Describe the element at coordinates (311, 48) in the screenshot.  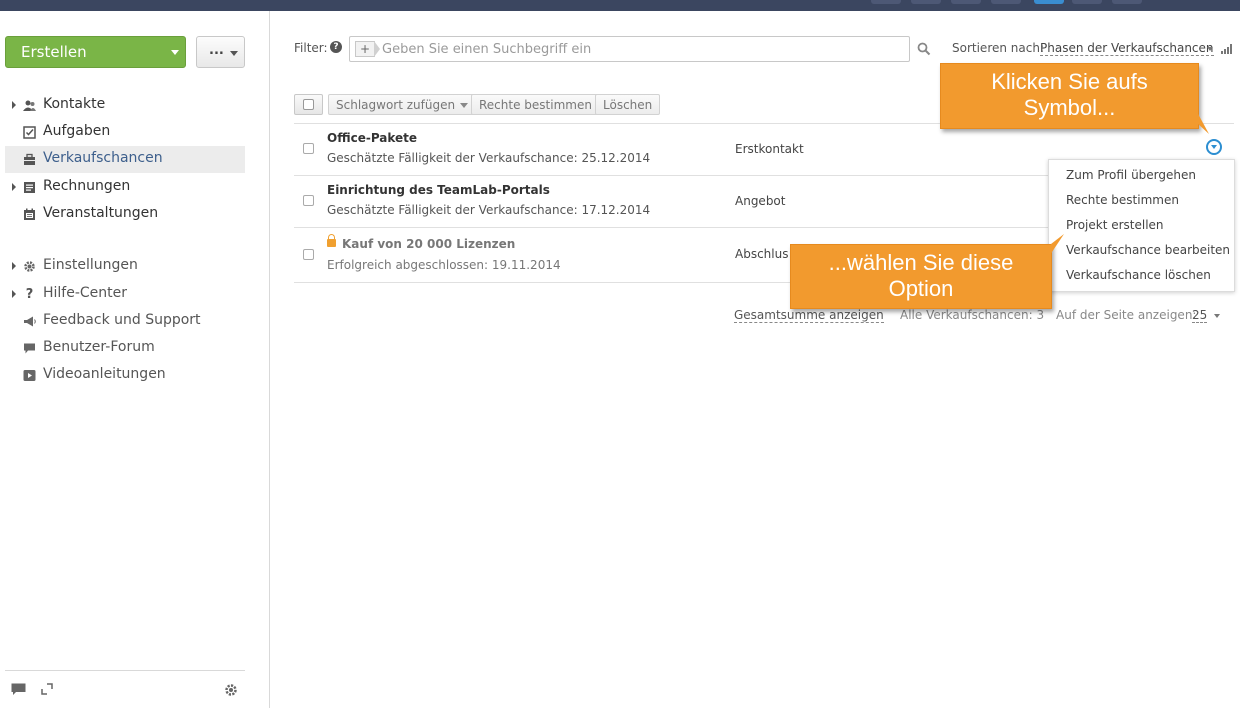
I see `filter-label: Filter:` at that location.